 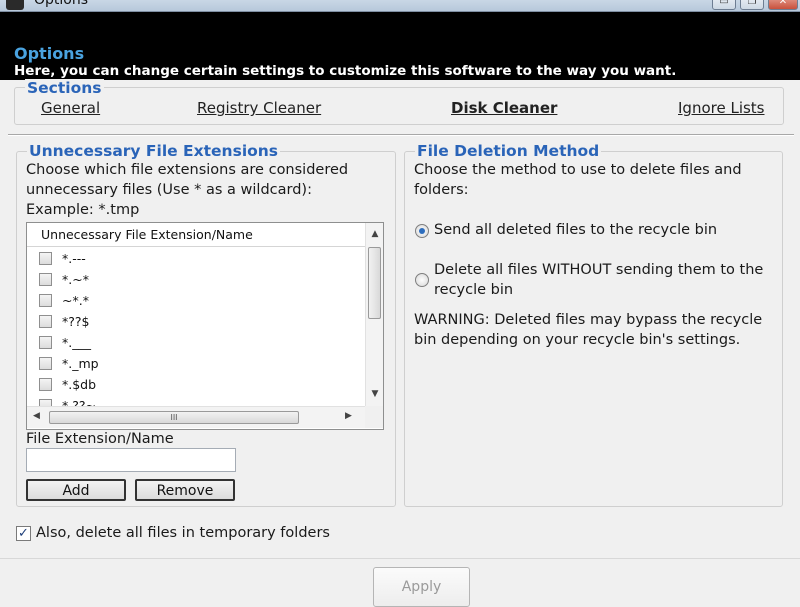 I want to click on tab-registry-cleaner: Registry Cleaner, so click(x=259, y=108).